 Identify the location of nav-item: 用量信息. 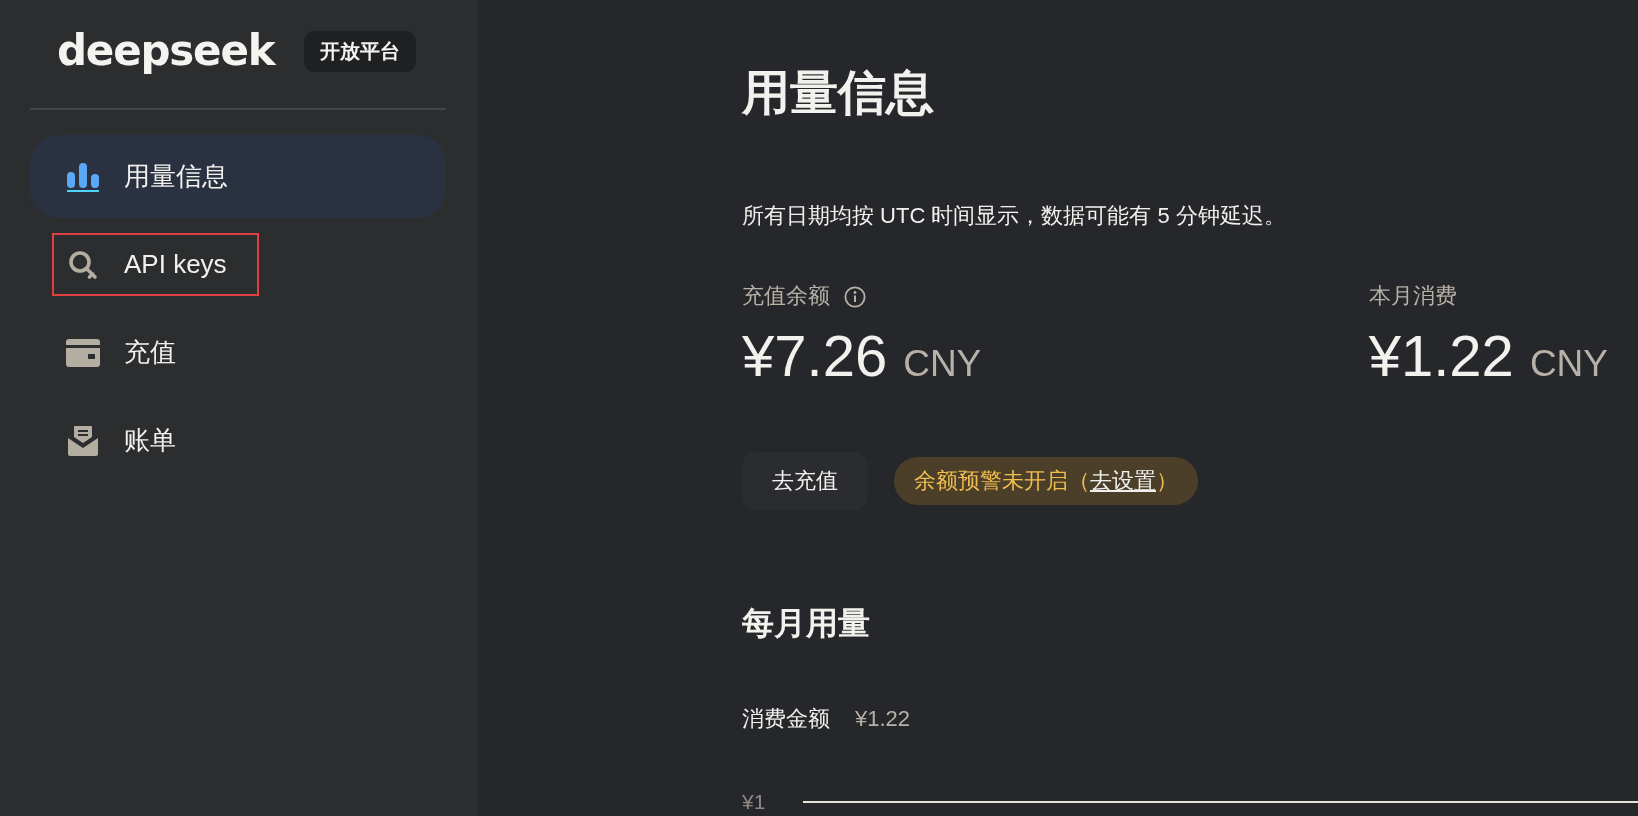
(238, 176).